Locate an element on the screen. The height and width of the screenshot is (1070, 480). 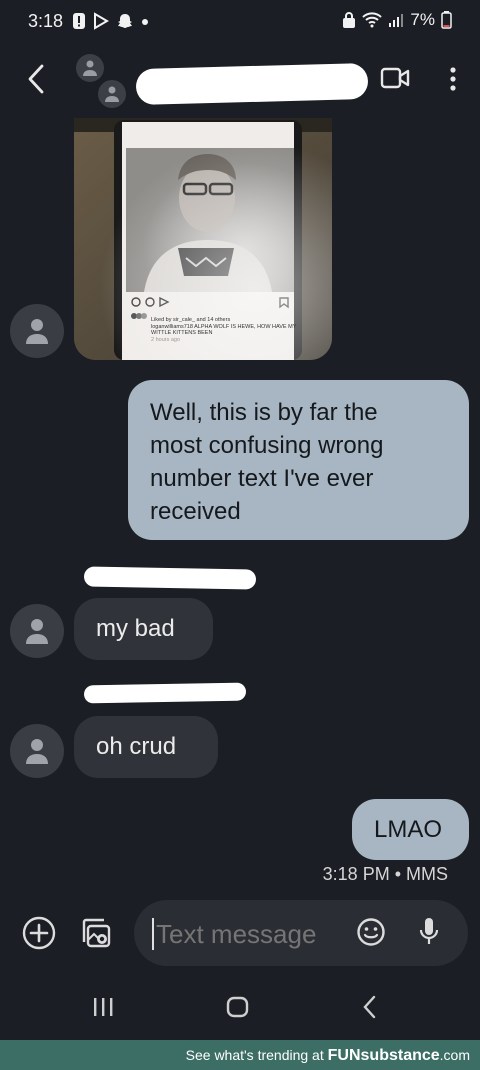
message-bubble-incoming: my bad is located at coordinates (143, 629).